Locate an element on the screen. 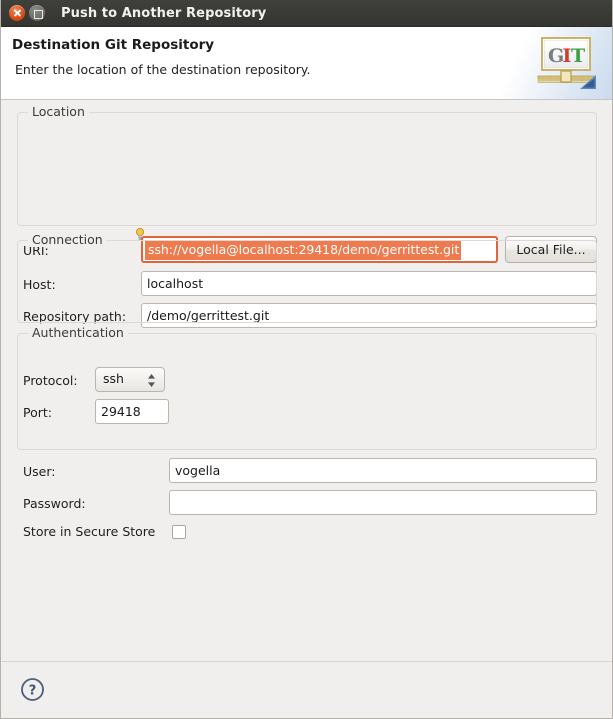  authentication-group-label: Authentication is located at coordinates (78, 332).